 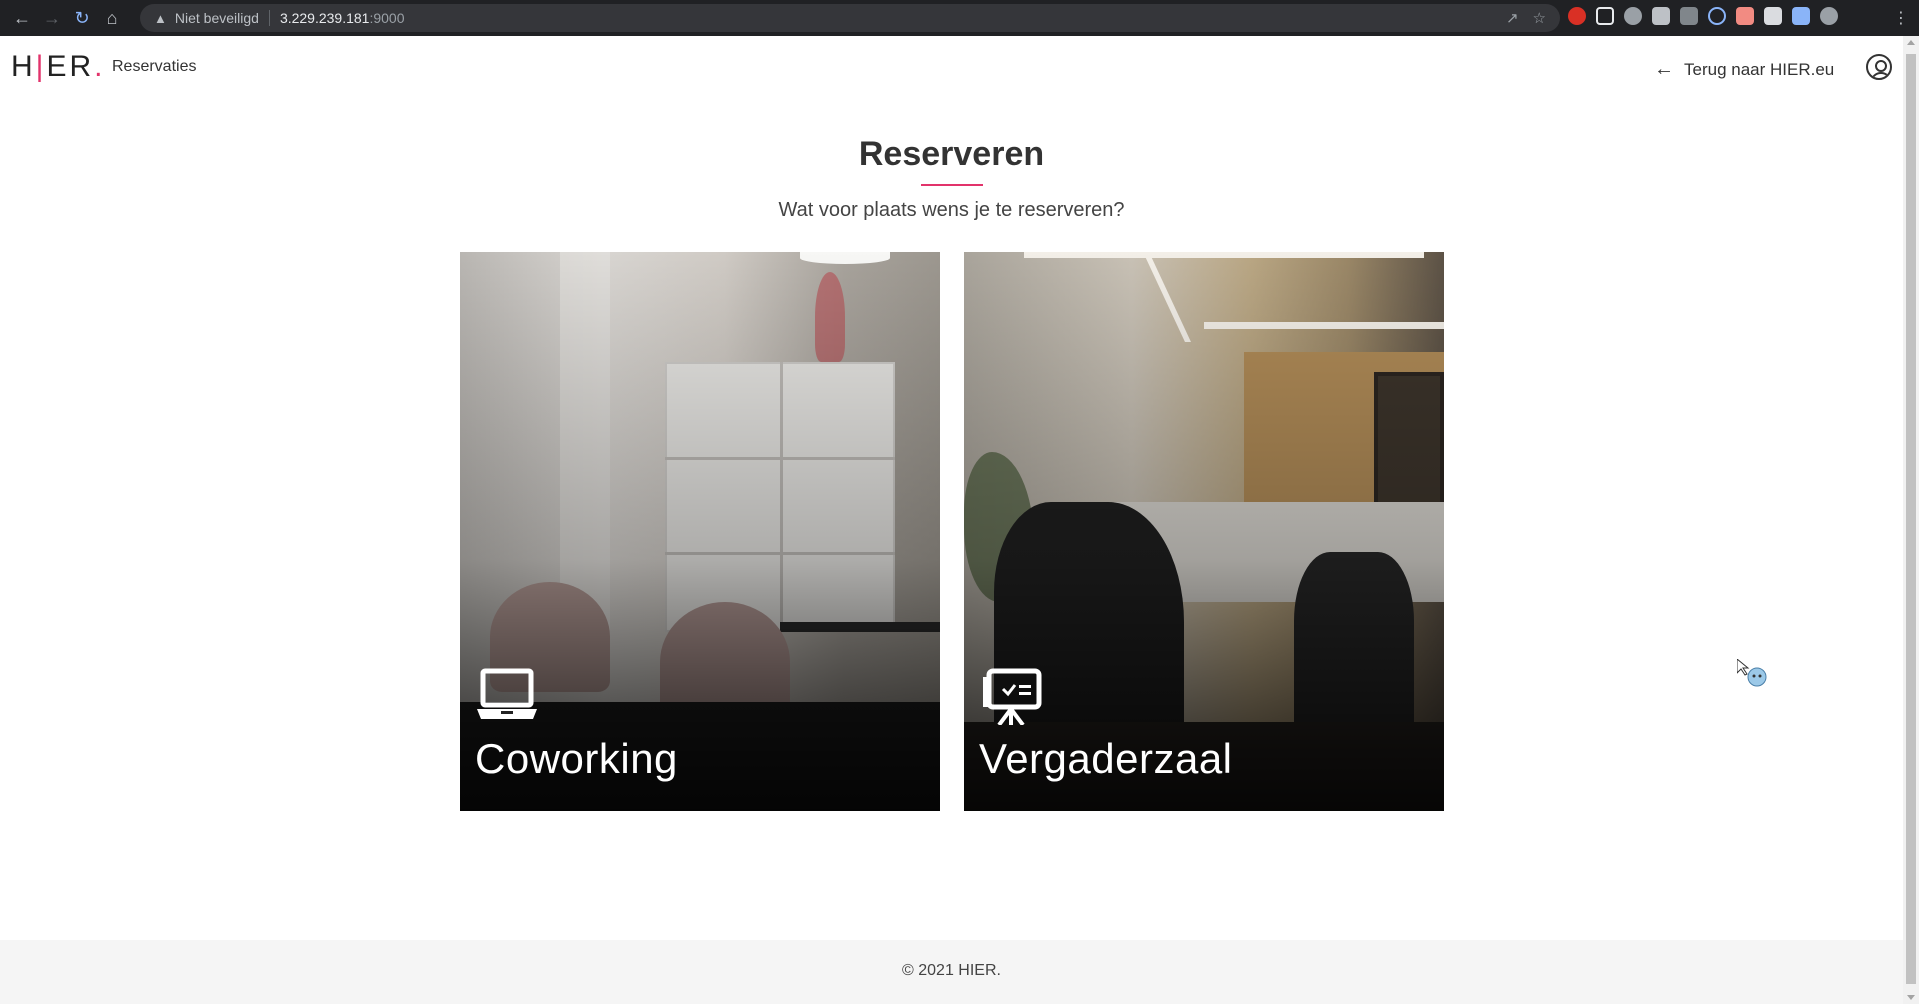 I want to click on scrollbar-thumb, so click(x=1911, y=519).